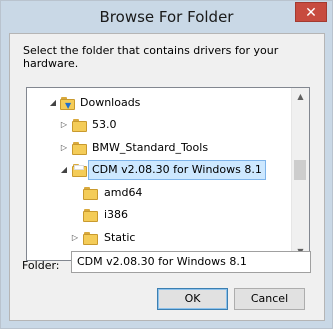  I want to click on tree-item-label: BMW_Standard_Tools, so click(150, 147).